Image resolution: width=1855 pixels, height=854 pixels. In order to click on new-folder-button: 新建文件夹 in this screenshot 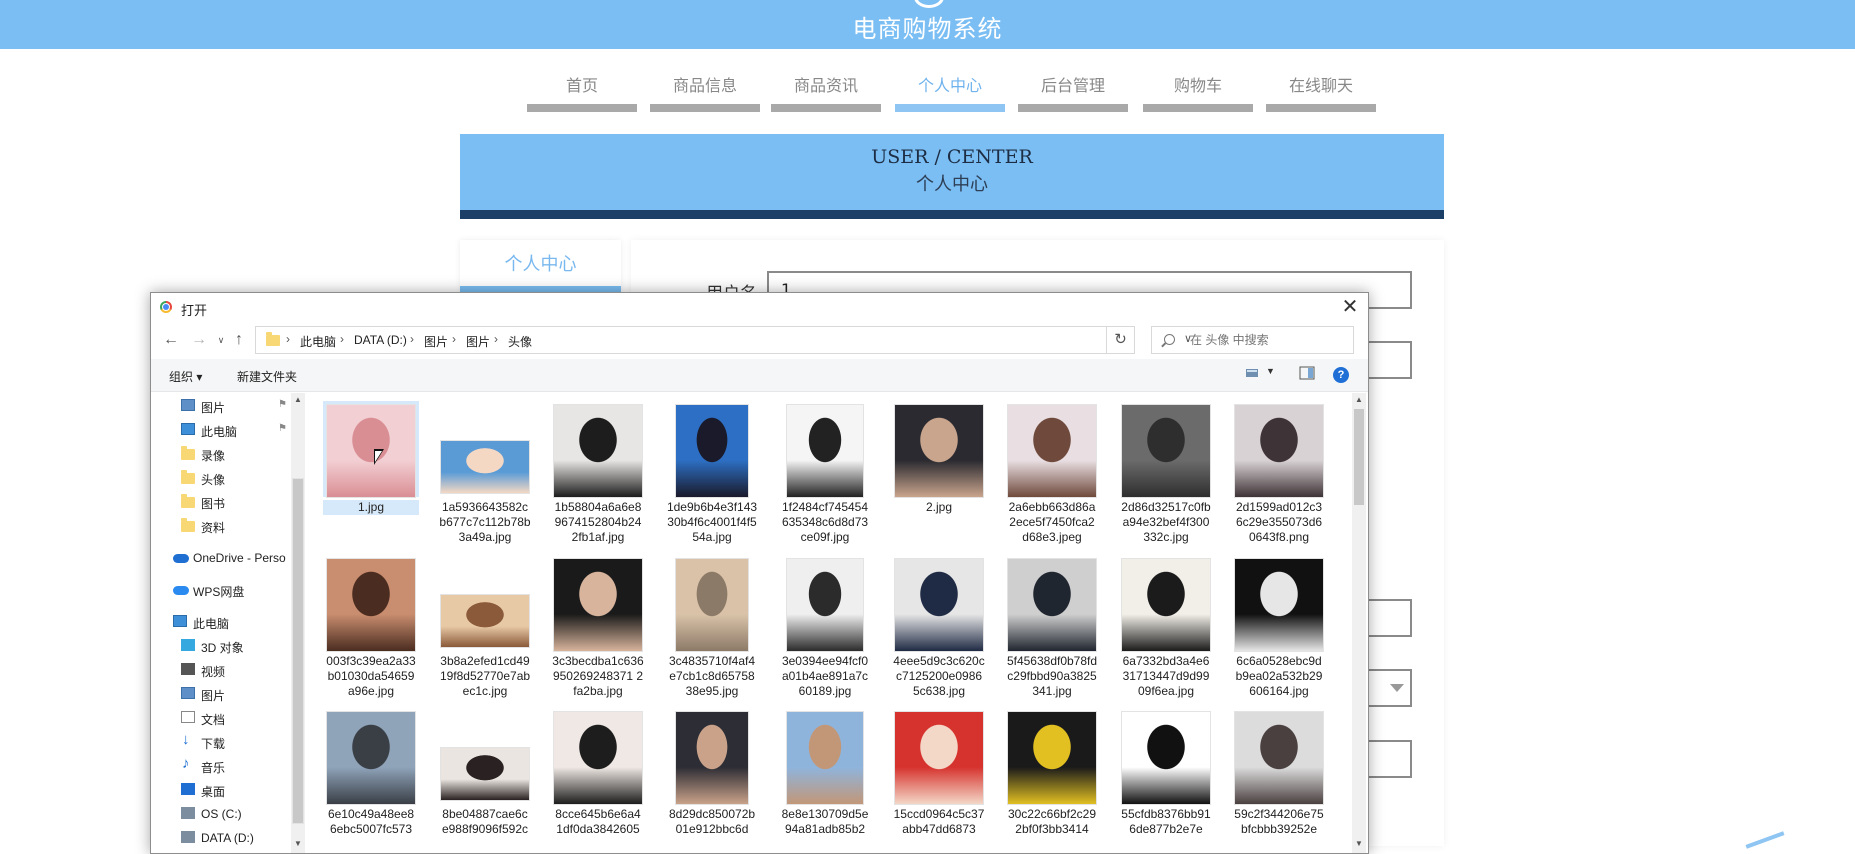, I will do `click(267, 376)`.